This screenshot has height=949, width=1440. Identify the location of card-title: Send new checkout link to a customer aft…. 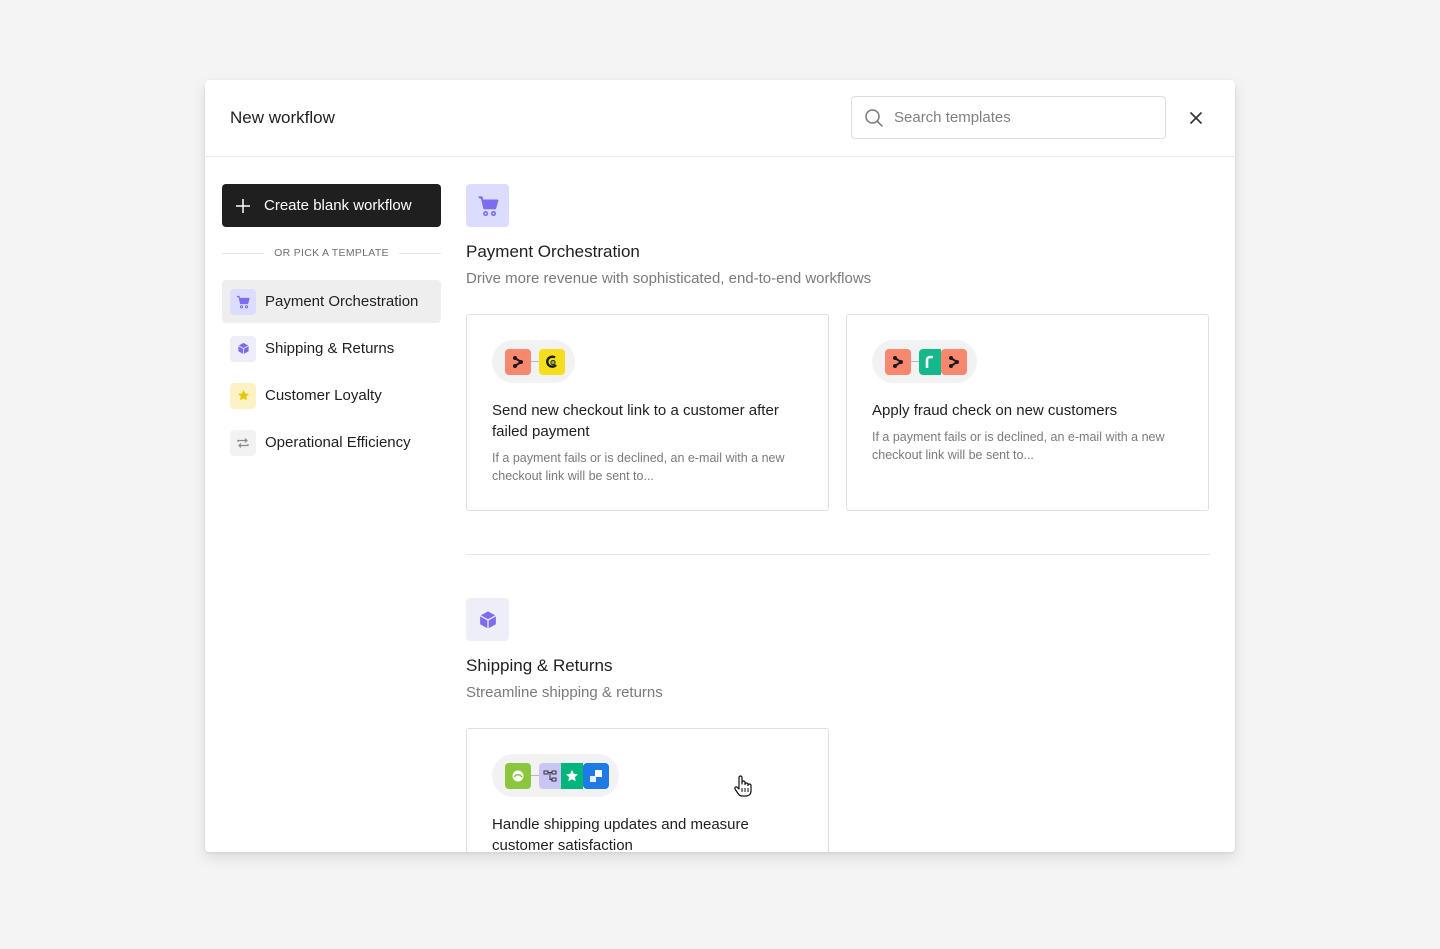
(635, 421).